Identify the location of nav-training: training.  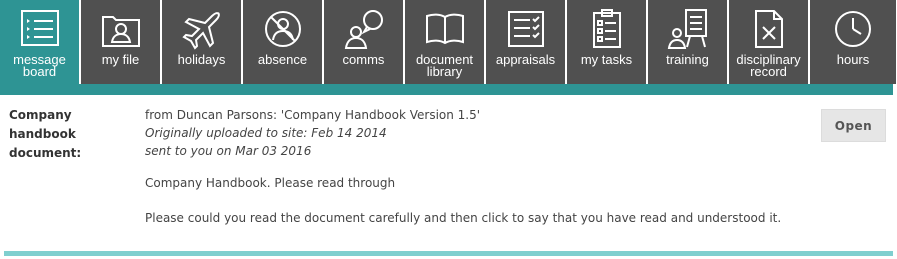
(687, 42).